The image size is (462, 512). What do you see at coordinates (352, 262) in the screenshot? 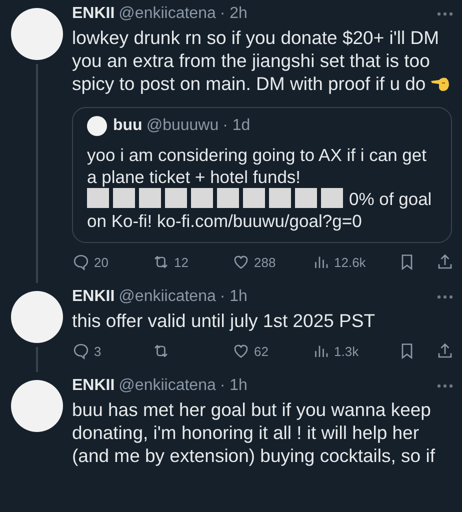
I see `views-button: 12.6k` at bounding box center [352, 262].